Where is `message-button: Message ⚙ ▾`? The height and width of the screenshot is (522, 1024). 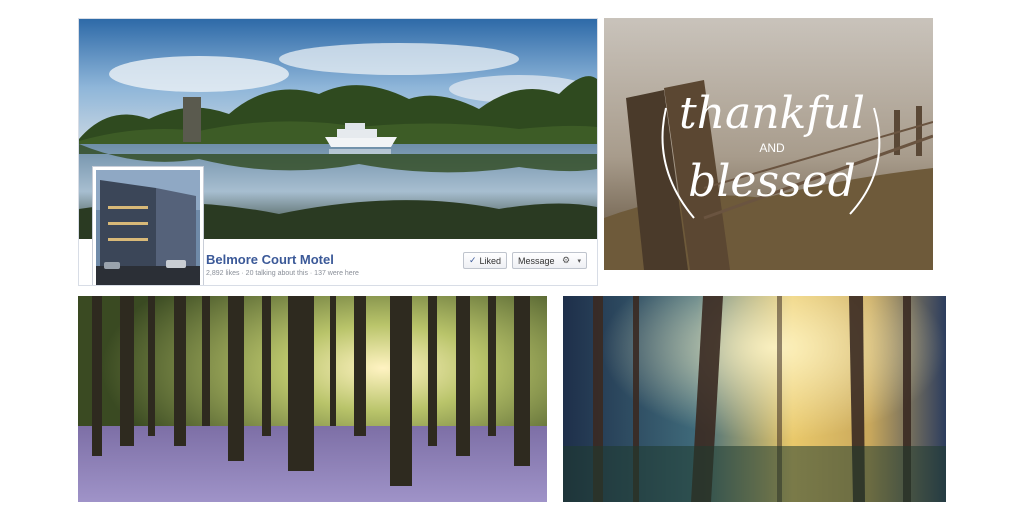 message-button: Message ⚙ ▾ is located at coordinates (549, 260).